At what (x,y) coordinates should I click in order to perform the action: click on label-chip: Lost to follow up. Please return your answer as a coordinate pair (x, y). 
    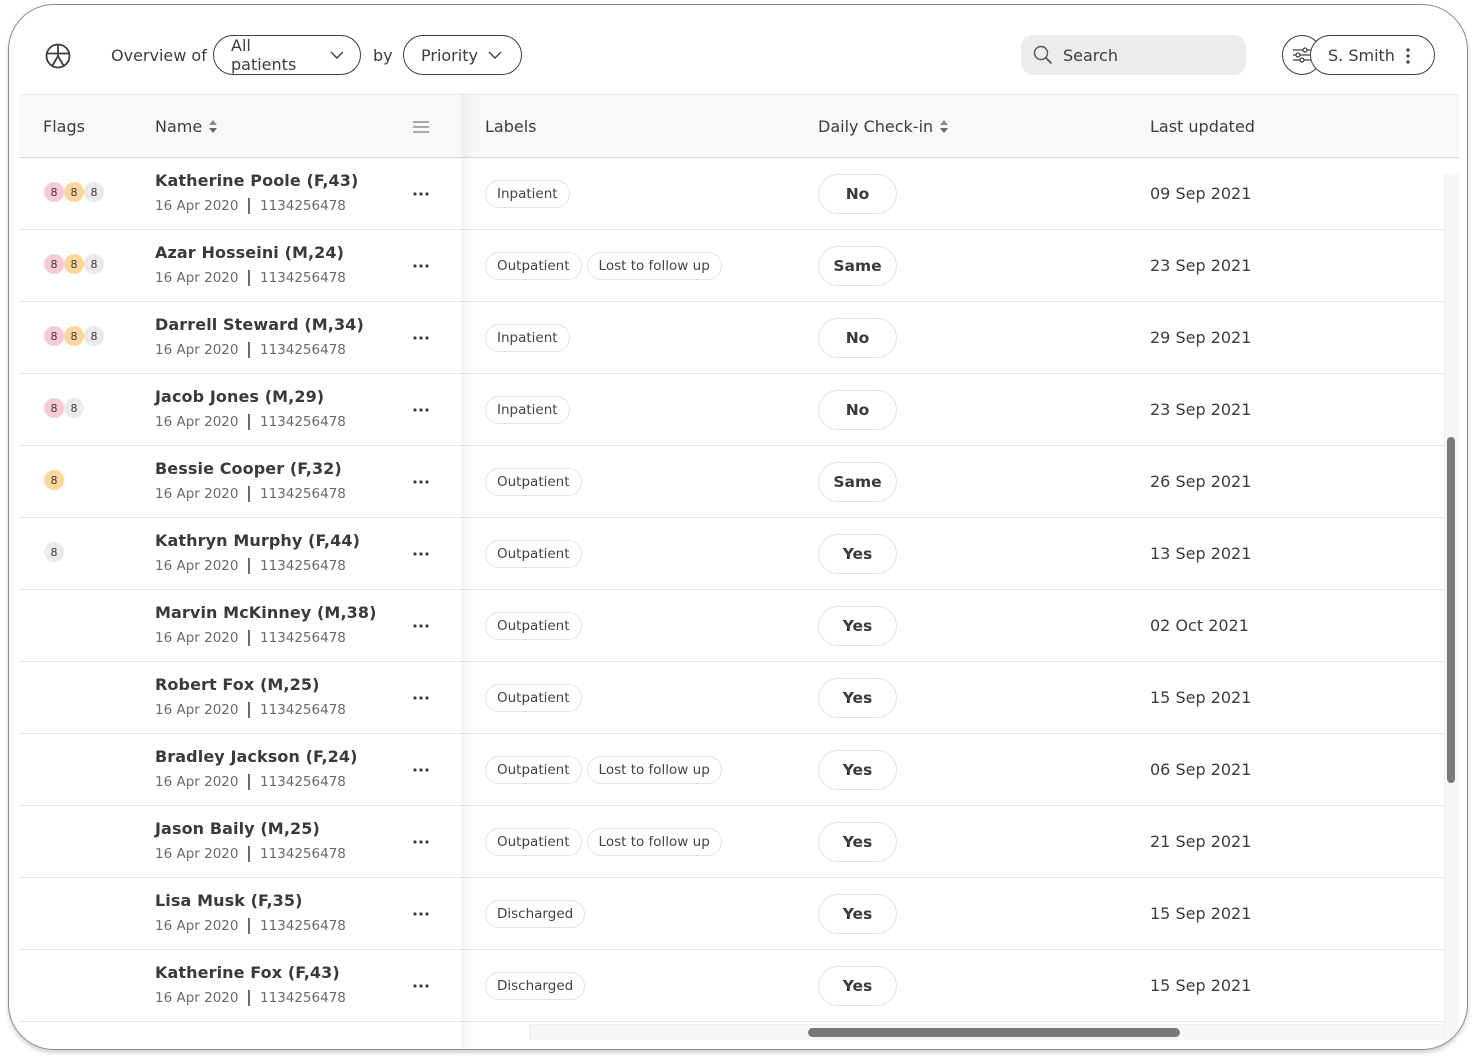
    Looking at the image, I should click on (654, 770).